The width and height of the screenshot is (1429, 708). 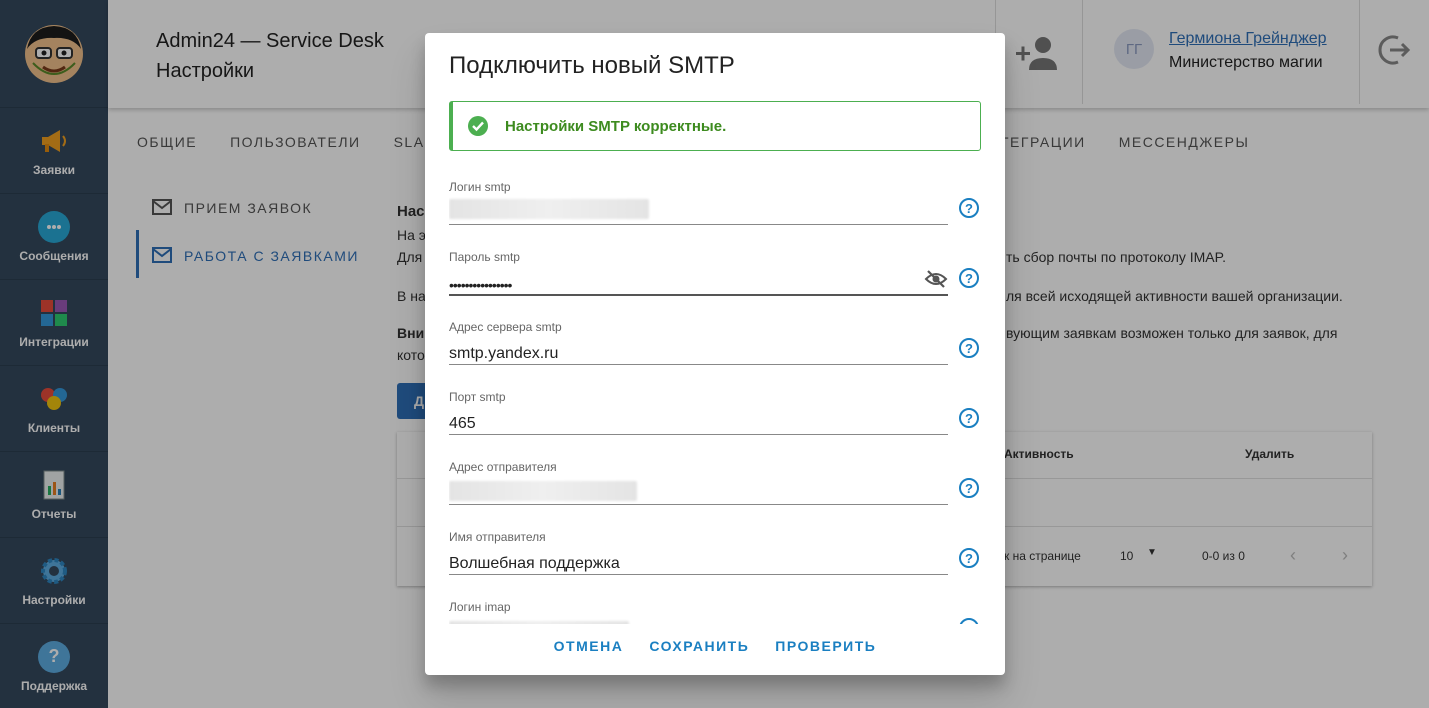 What do you see at coordinates (503, 467) in the screenshot?
I see `field-label: Адрес отправителя` at bounding box center [503, 467].